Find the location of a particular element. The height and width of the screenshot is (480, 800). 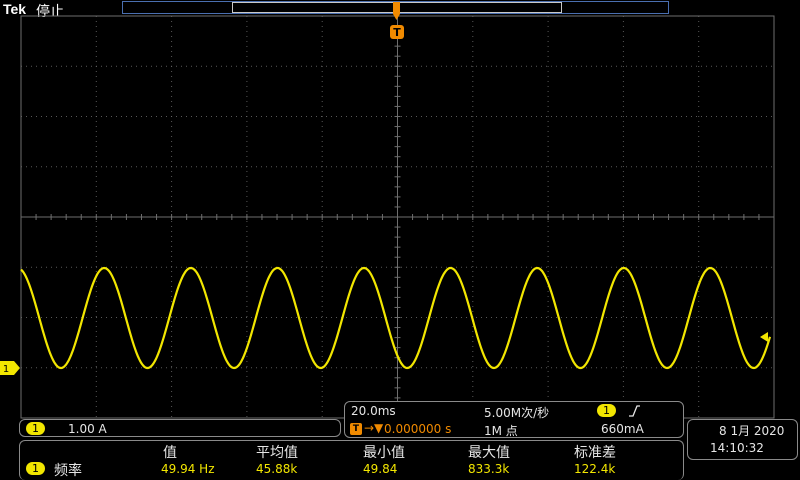

measure-value: 49.94 Hz is located at coordinates (188, 469).